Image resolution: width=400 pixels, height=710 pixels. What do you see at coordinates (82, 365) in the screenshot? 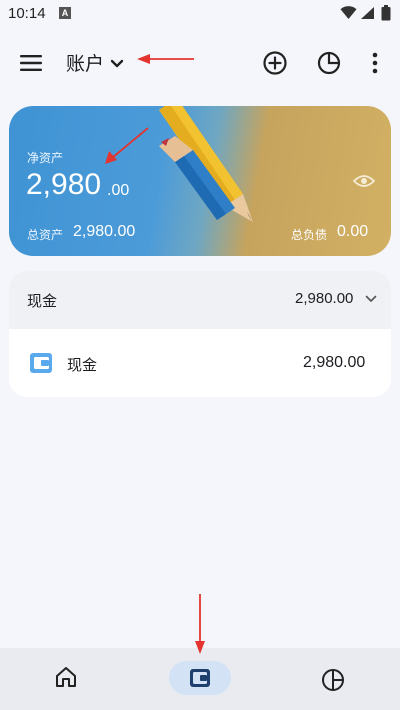
I see `account-name: 现金` at bounding box center [82, 365].